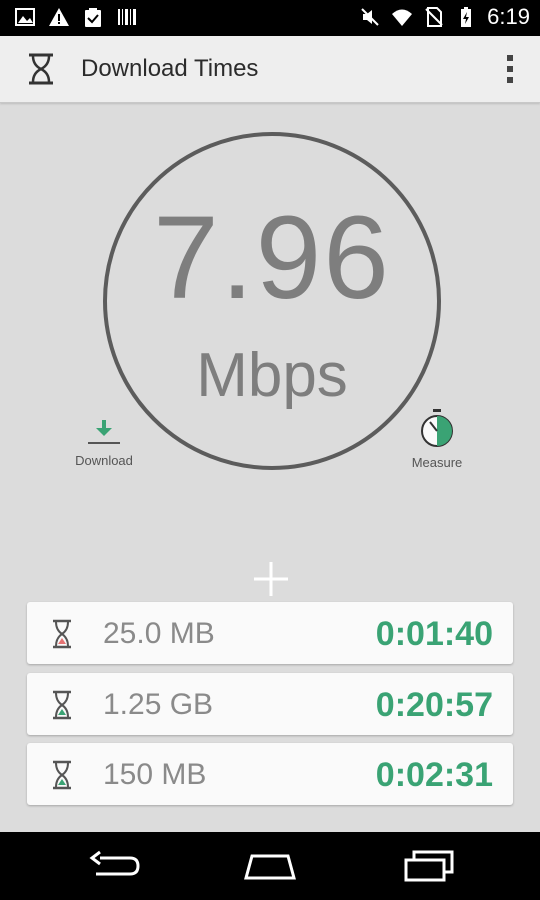 Image resolution: width=540 pixels, height=900 pixels. Describe the element at coordinates (270, 704) in the screenshot. I see `list-item: 1.25 GB 0:20:57` at that location.